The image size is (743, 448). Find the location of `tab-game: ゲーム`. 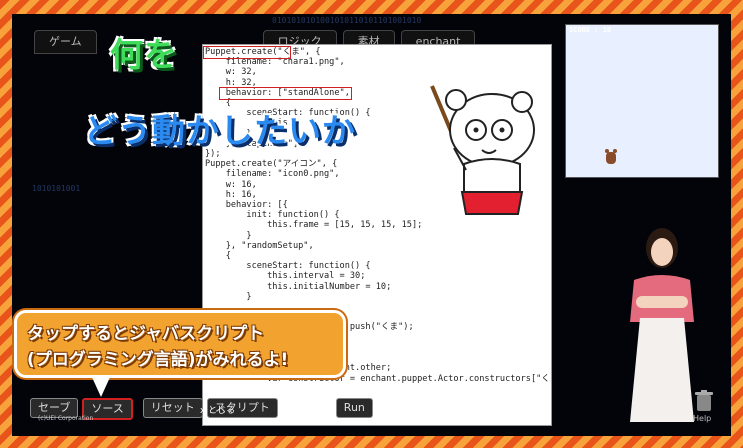

tab-game: ゲーム is located at coordinates (65, 42).